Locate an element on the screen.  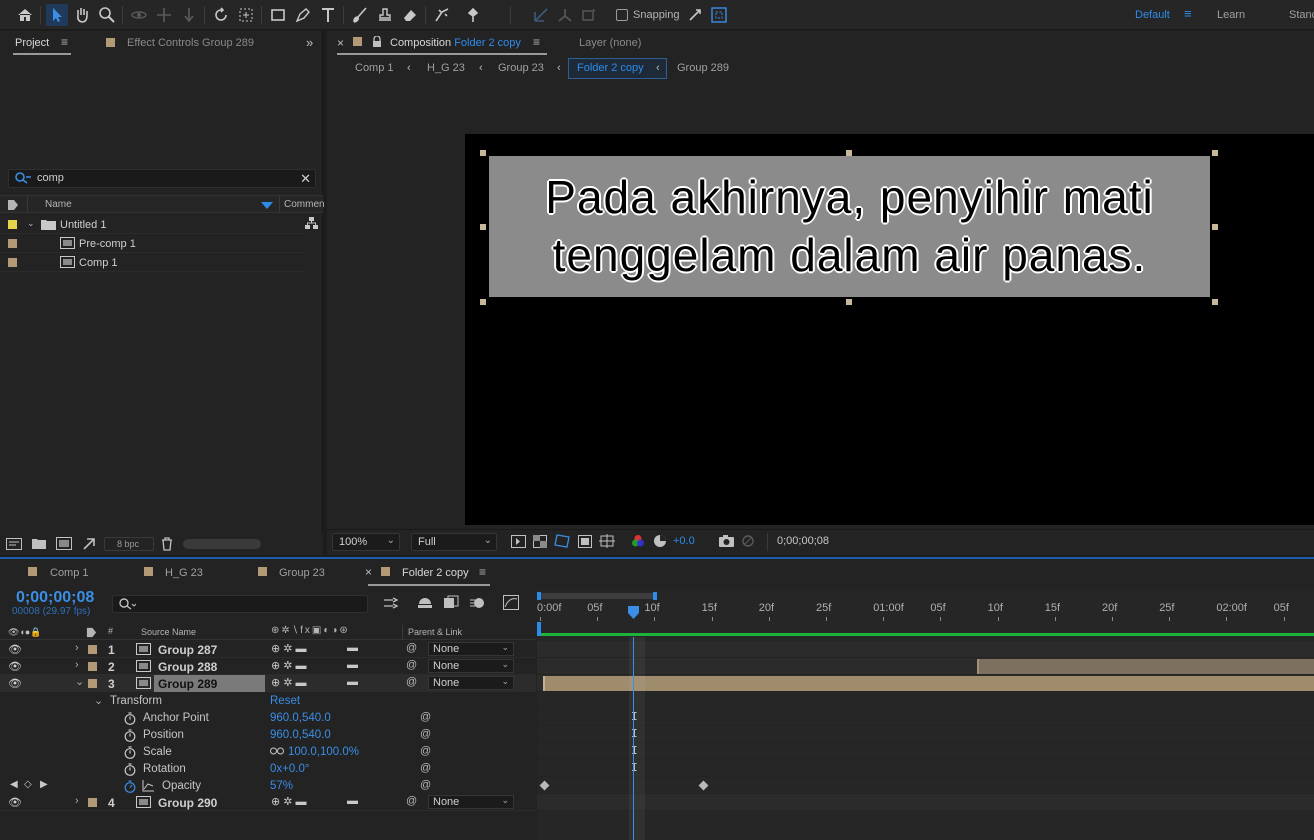
layer-name: Group 287 is located at coordinates (187, 650).